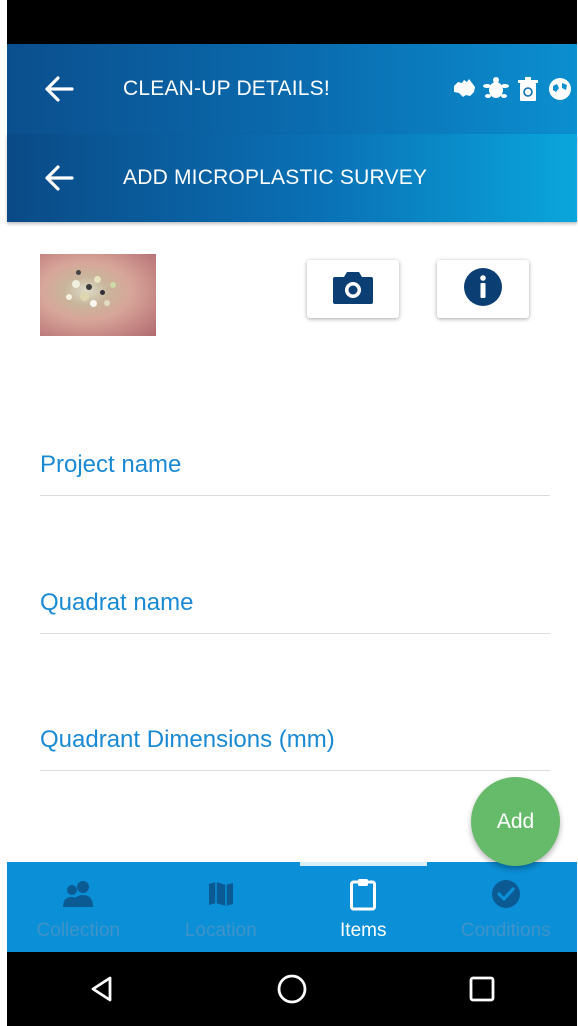 The height and width of the screenshot is (1026, 578). I want to click on nav-label-items: Items, so click(363, 930).